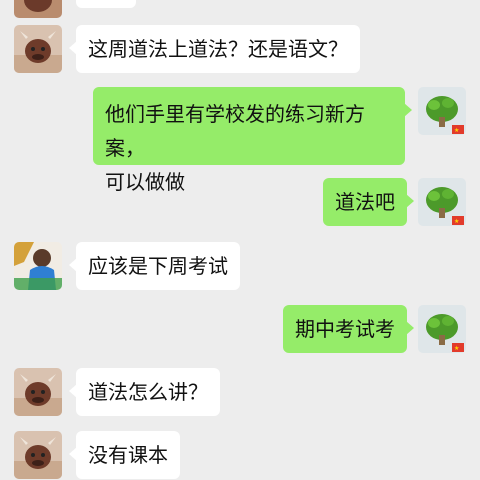 The height and width of the screenshot is (480, 480). I want to click on message-bubble: 这周道法上道法？还是语文？, so click(214, 49).